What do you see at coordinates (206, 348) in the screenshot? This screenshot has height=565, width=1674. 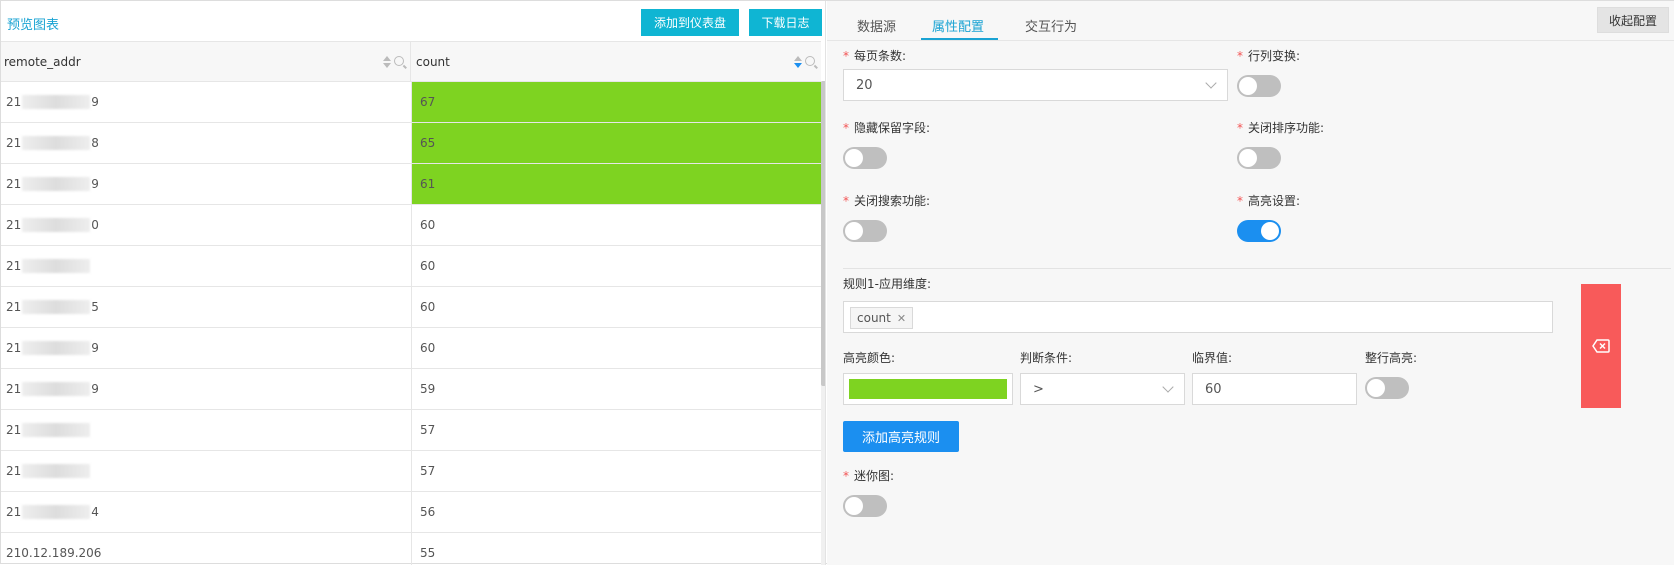 I see `cell-remote-addr: 21 9` at bounding box center [206, 348].